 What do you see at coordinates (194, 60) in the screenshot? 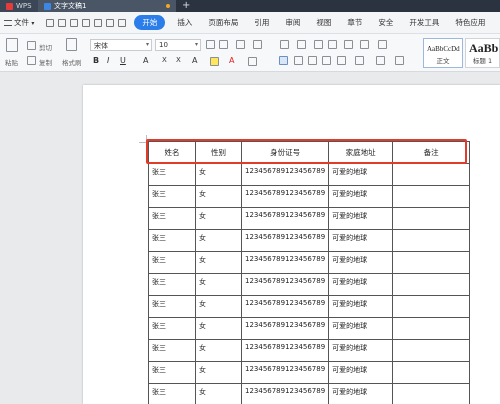
I see `text-effect-button: A` at bounding box center [194, 60].